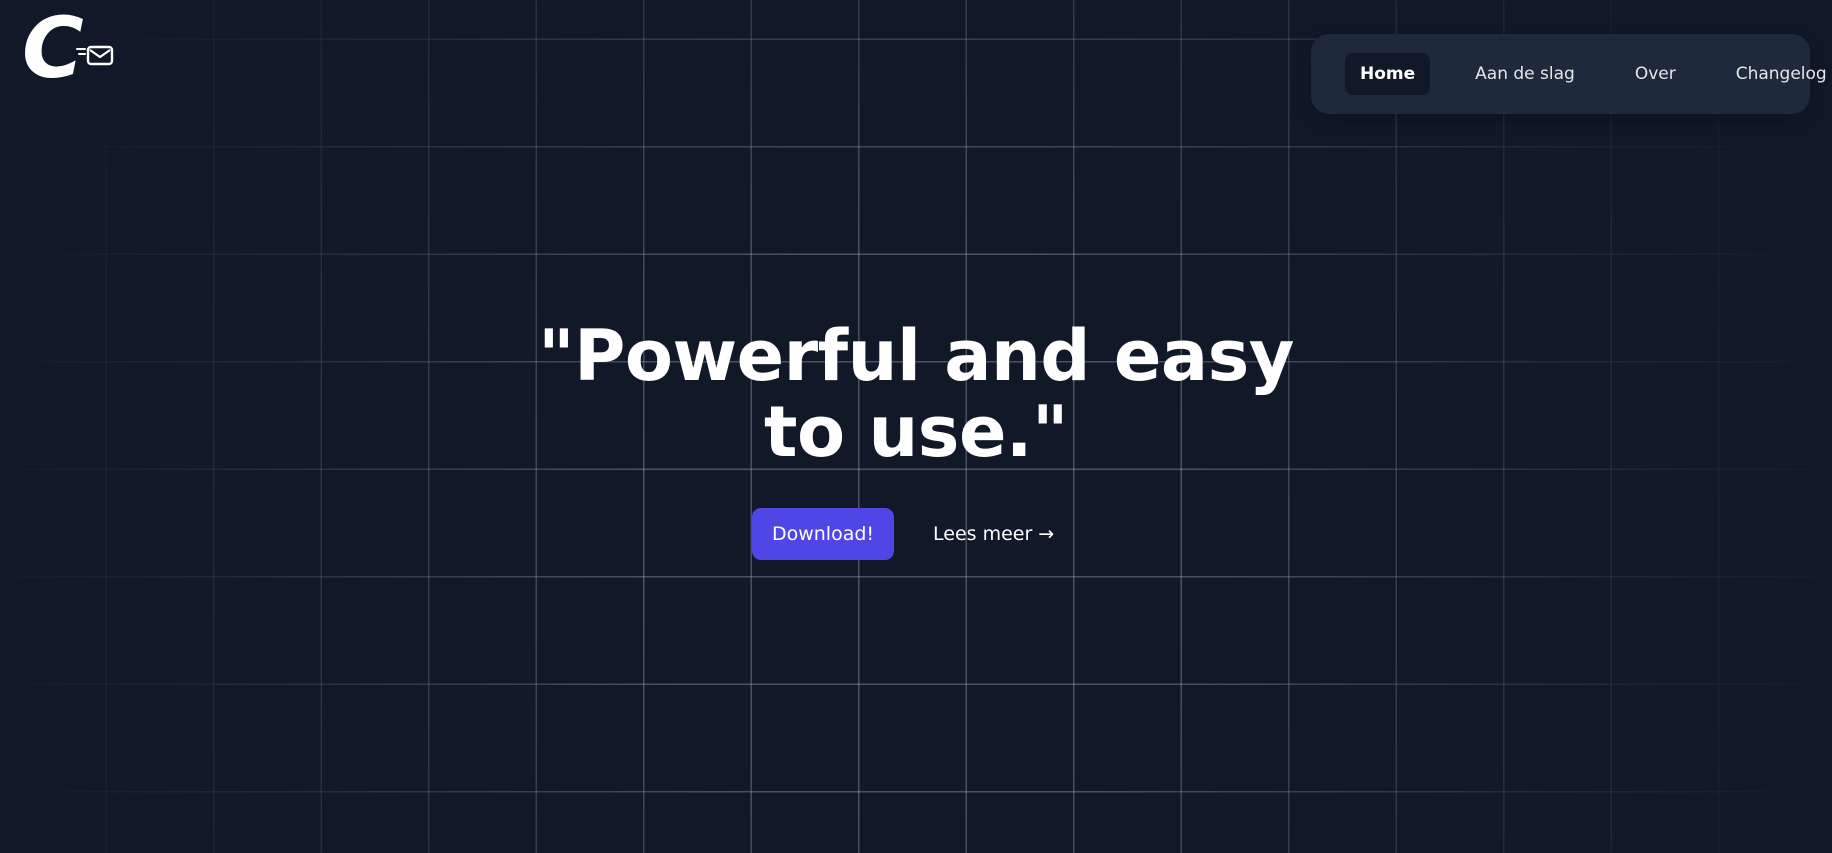  What do you see at coordinates (903, 534) in the screenshot?
I see `hero-actions: Download! Lees meer →` at bounding box center [903, 534].